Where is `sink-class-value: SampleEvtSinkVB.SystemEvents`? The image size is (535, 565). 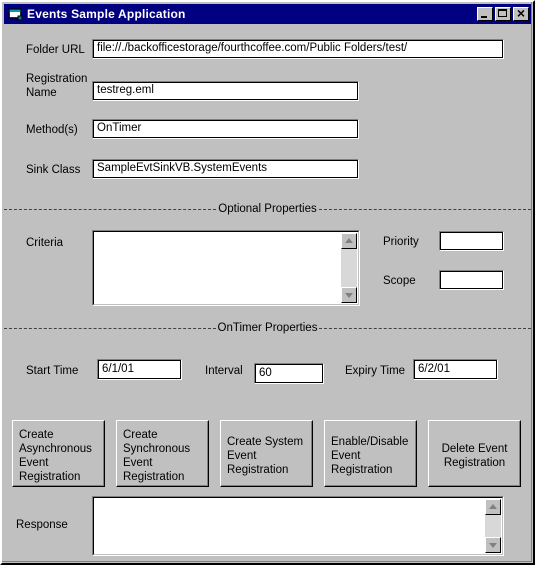
sink-class-value: SampleEvtSinkVB.SystemEvents is located at coordinates (225, 169).